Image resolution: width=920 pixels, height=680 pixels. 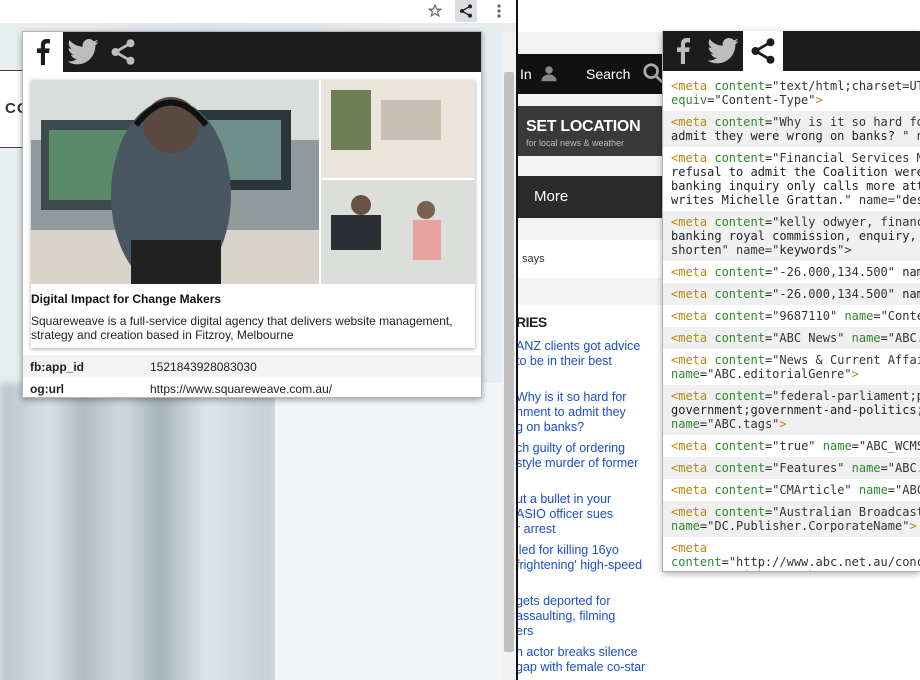 What do you see at coordinates (533, 259) in the screenshot?
I see `headline-fragment: says` at bounding box center [533, 259].